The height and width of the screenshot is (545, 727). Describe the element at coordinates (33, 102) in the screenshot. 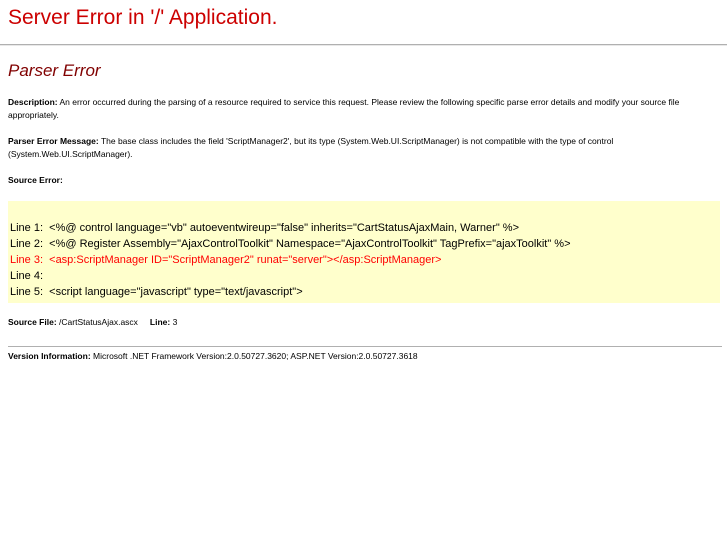

I see `description-label: Description:` at that location.